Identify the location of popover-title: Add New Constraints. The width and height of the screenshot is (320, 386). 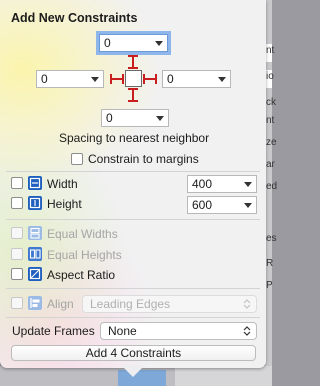
(74, 18).